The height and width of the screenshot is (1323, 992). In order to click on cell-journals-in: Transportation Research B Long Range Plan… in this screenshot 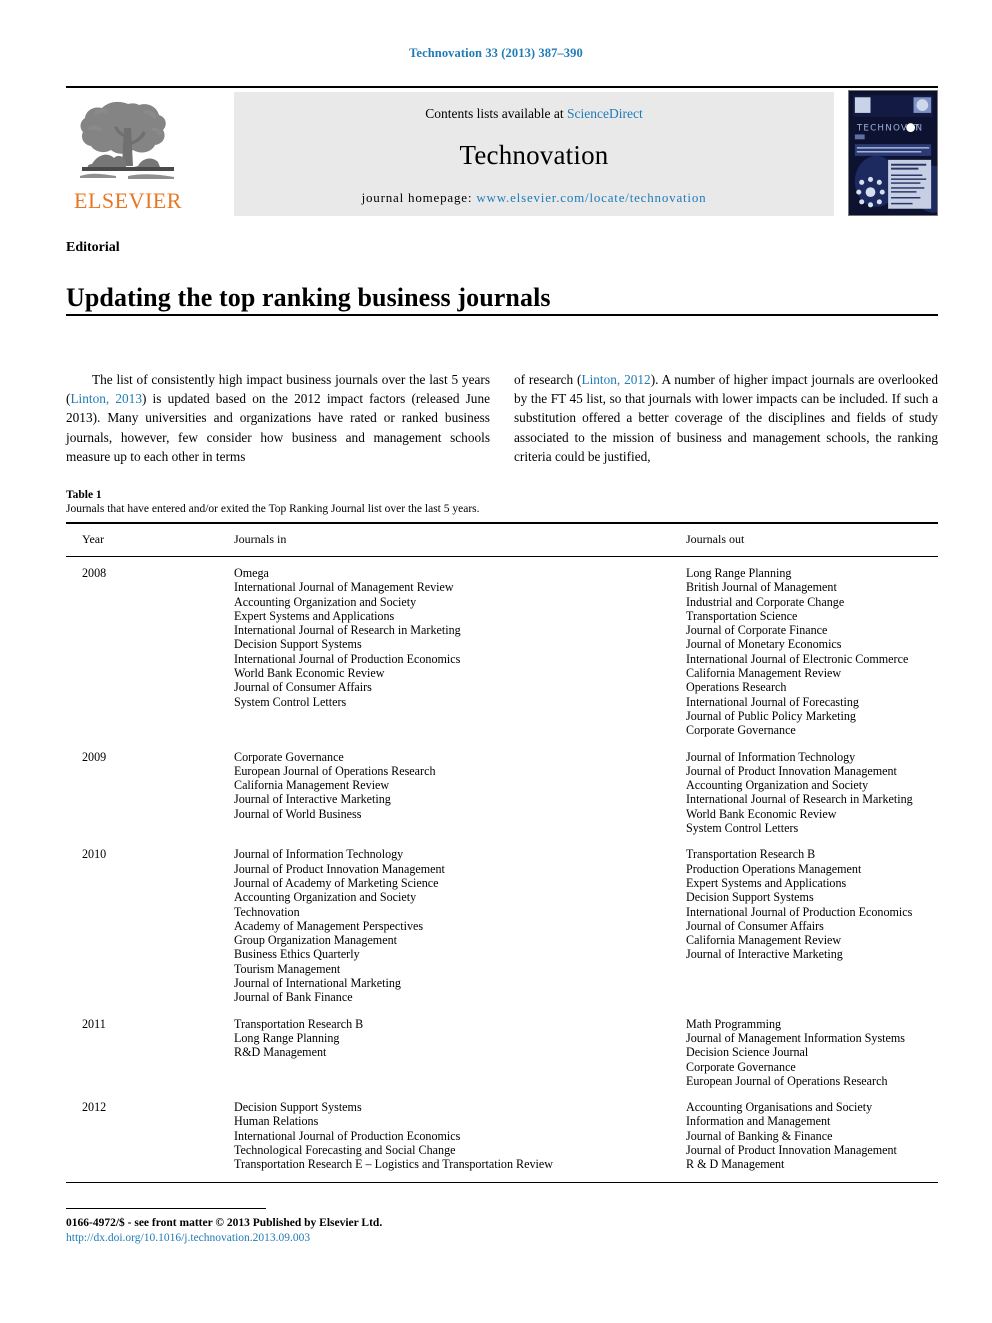, I will do `click(457, 1052)`.